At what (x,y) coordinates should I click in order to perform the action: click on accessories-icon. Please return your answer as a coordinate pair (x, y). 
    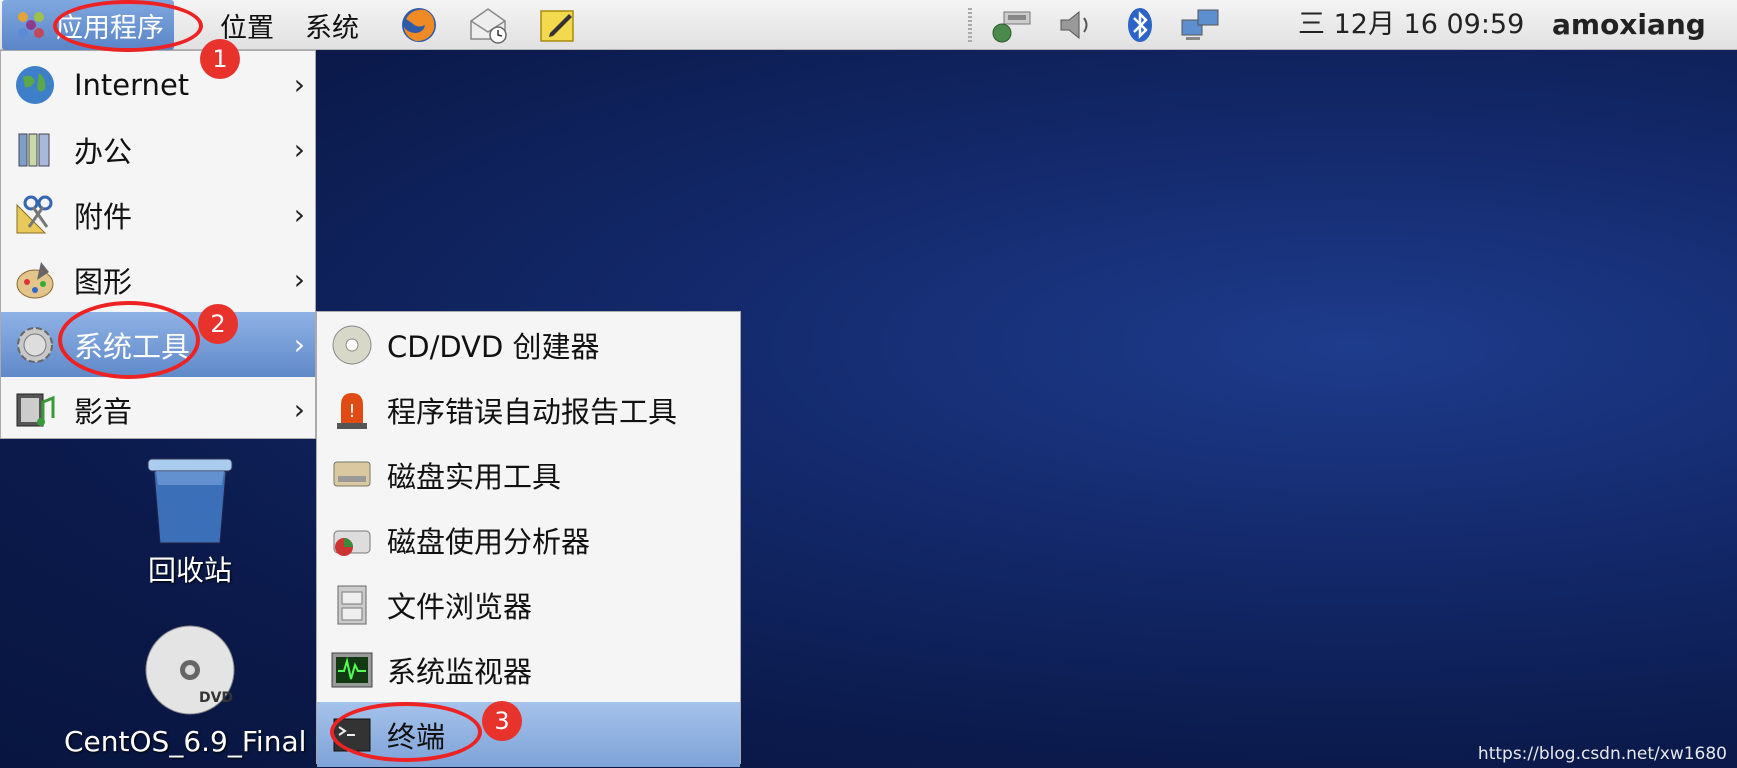
    Looking at the image, I should click on (34, 214).